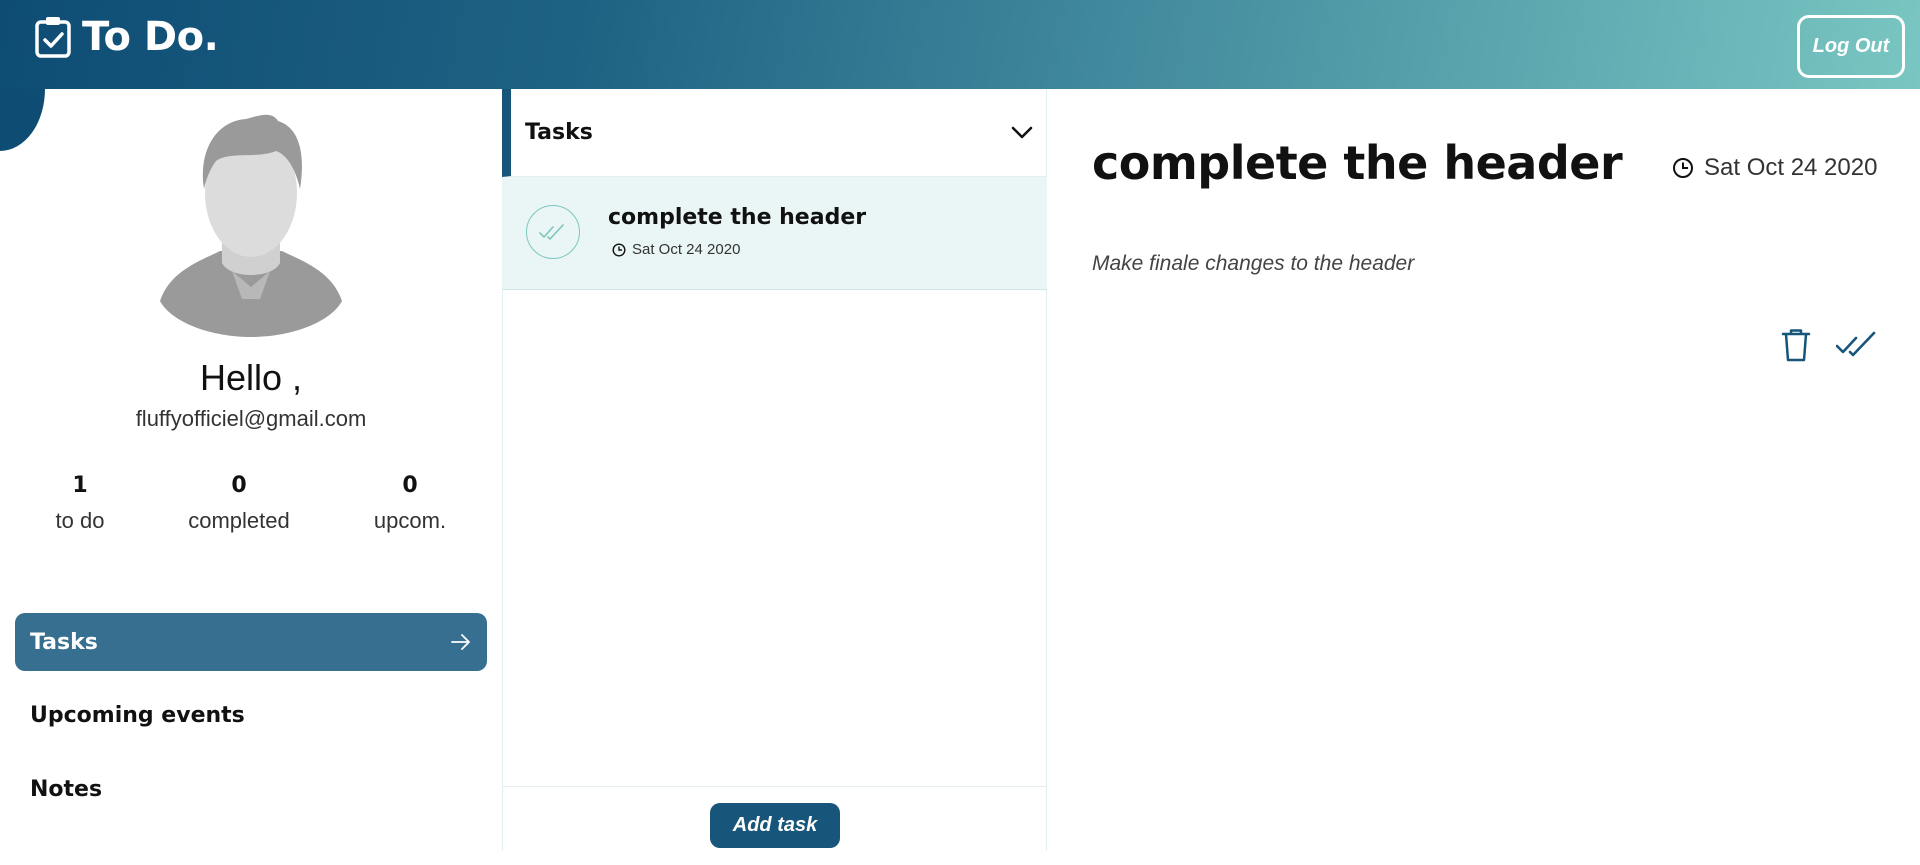 This screenshot has height=865, width=1920. What do you see at coordinates (559, 132) in the screenshot?
I see `task-list-title: Tasks` at bounding box center [559, 132].